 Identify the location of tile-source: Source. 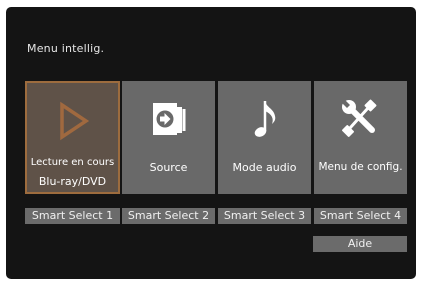
(168, 137).